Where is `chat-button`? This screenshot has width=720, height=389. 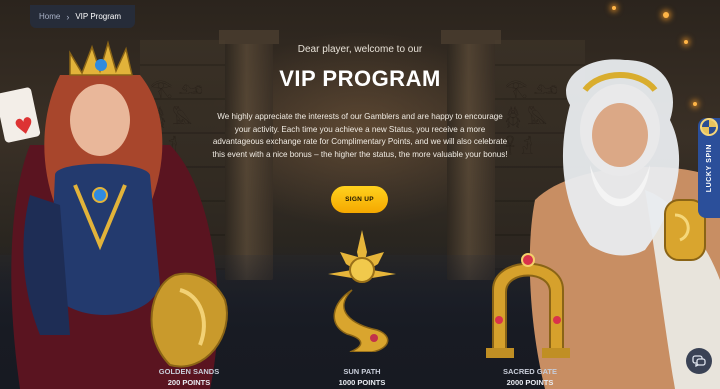 chat-button is located at coordinates (699, 361).